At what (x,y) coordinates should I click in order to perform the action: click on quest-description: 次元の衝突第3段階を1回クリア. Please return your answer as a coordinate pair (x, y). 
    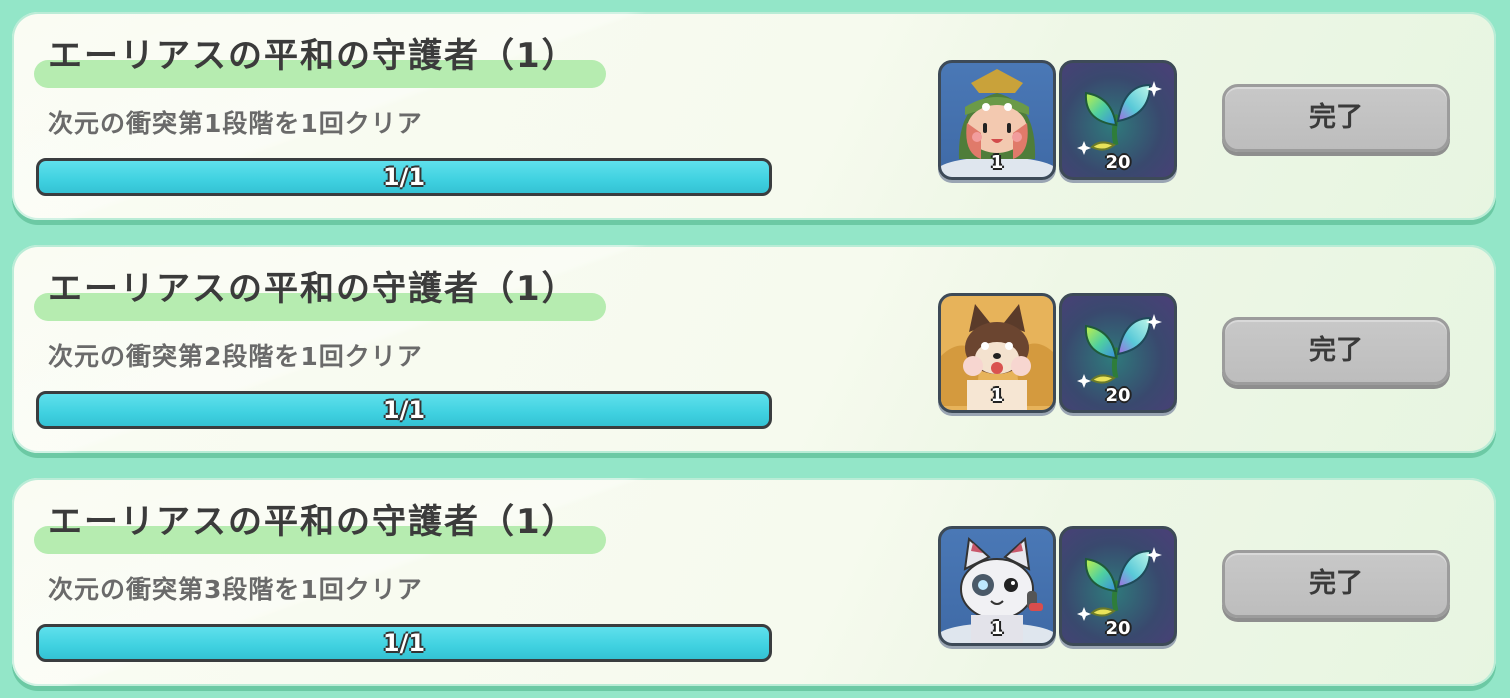
    Looking at the image, I should click on (235, 589).